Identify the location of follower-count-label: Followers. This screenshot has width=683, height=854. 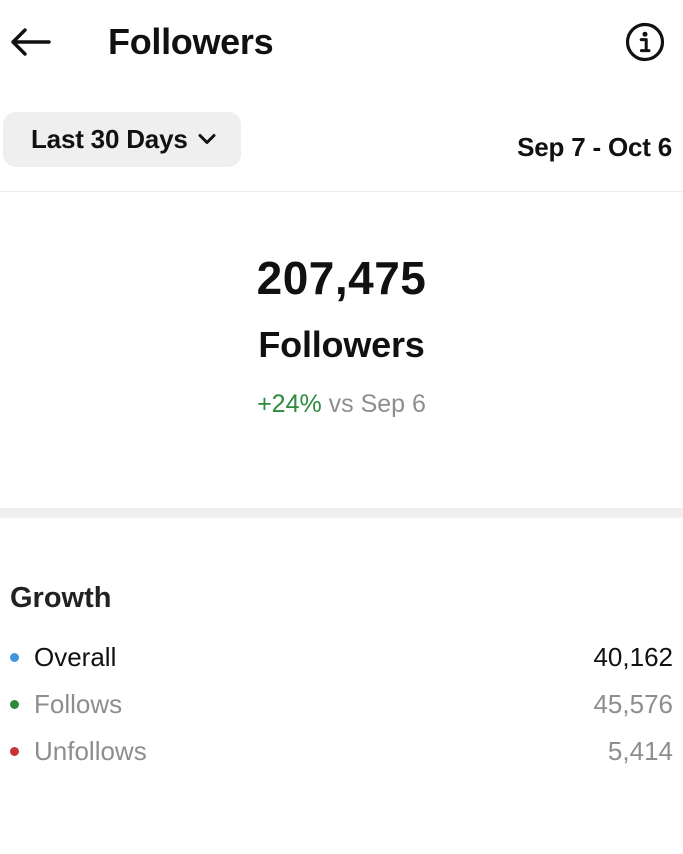
(341, 344).